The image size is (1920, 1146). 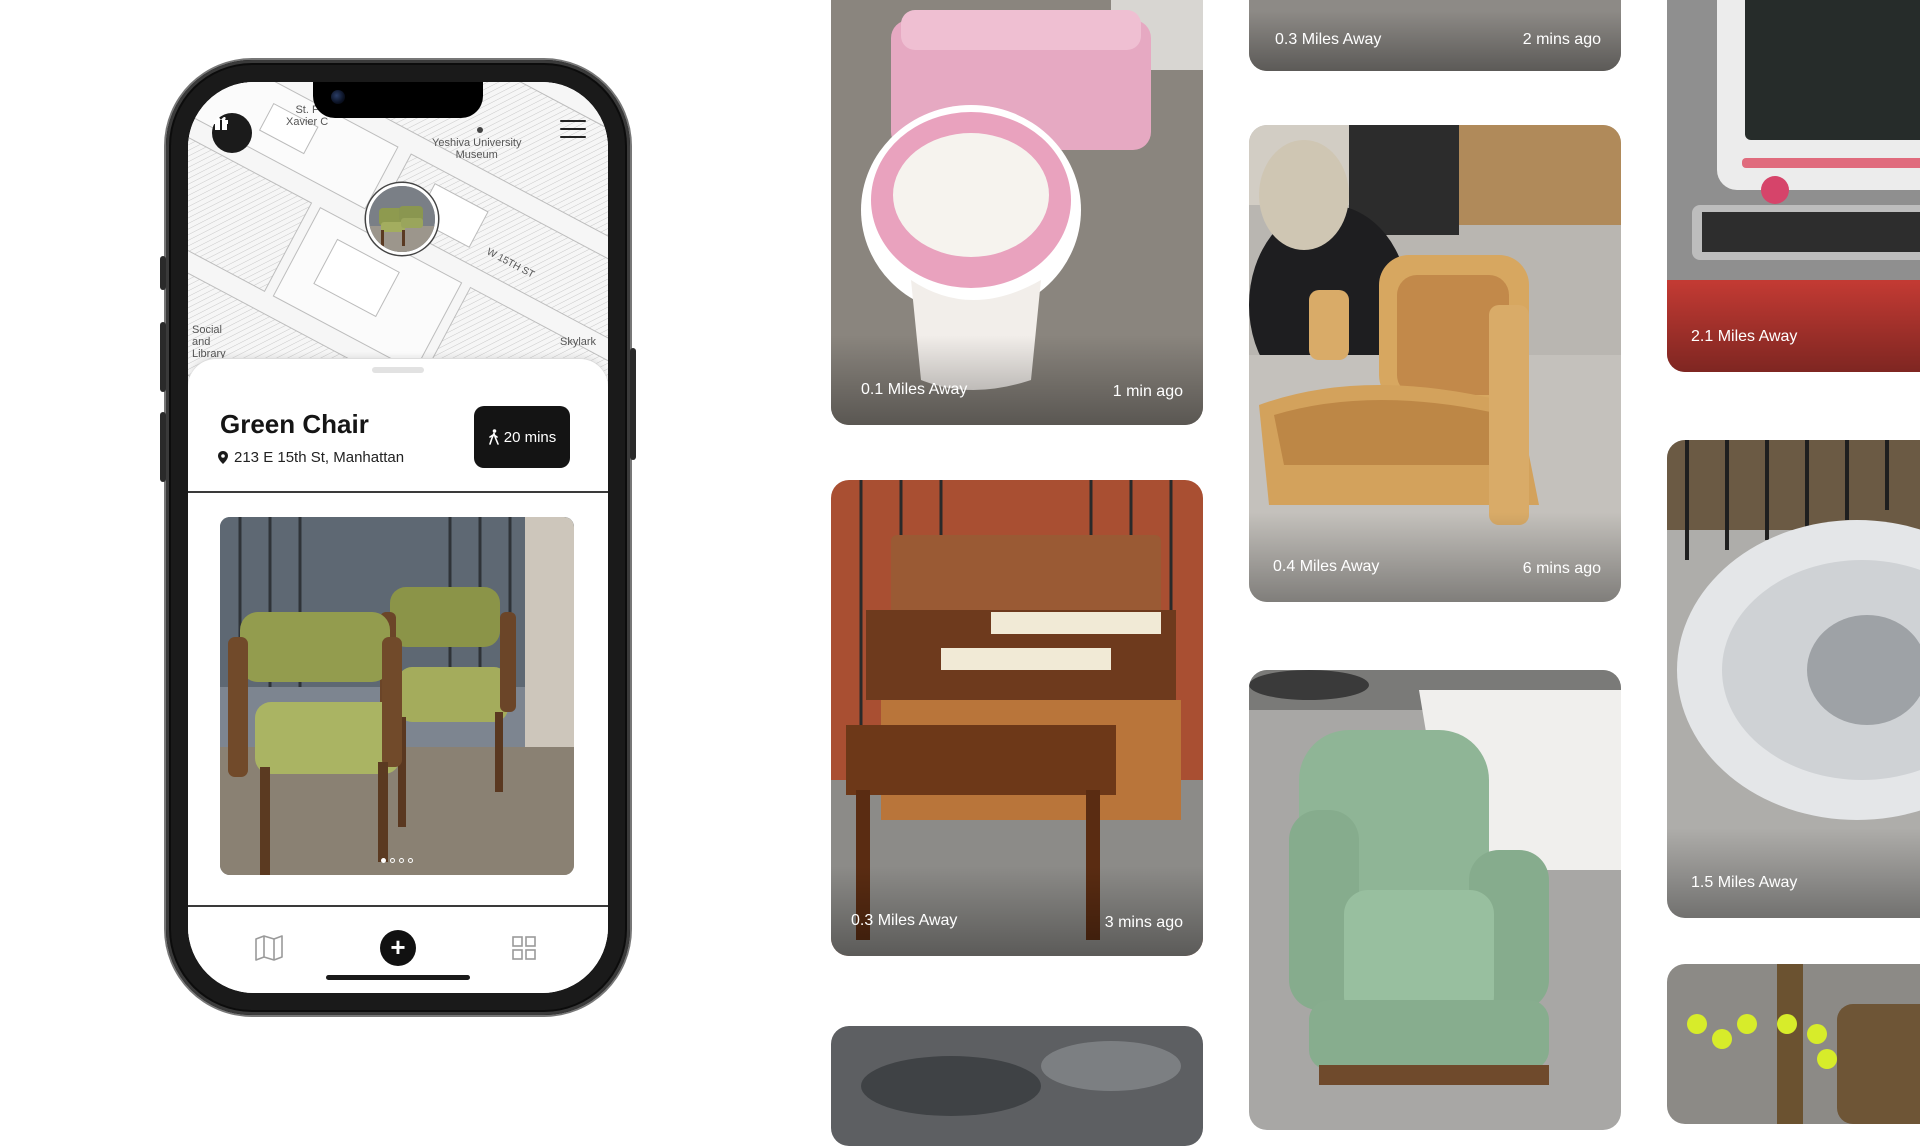 I want to click on item-address: 213 E 15th St, Manhattan, so click(x=311, y=457).